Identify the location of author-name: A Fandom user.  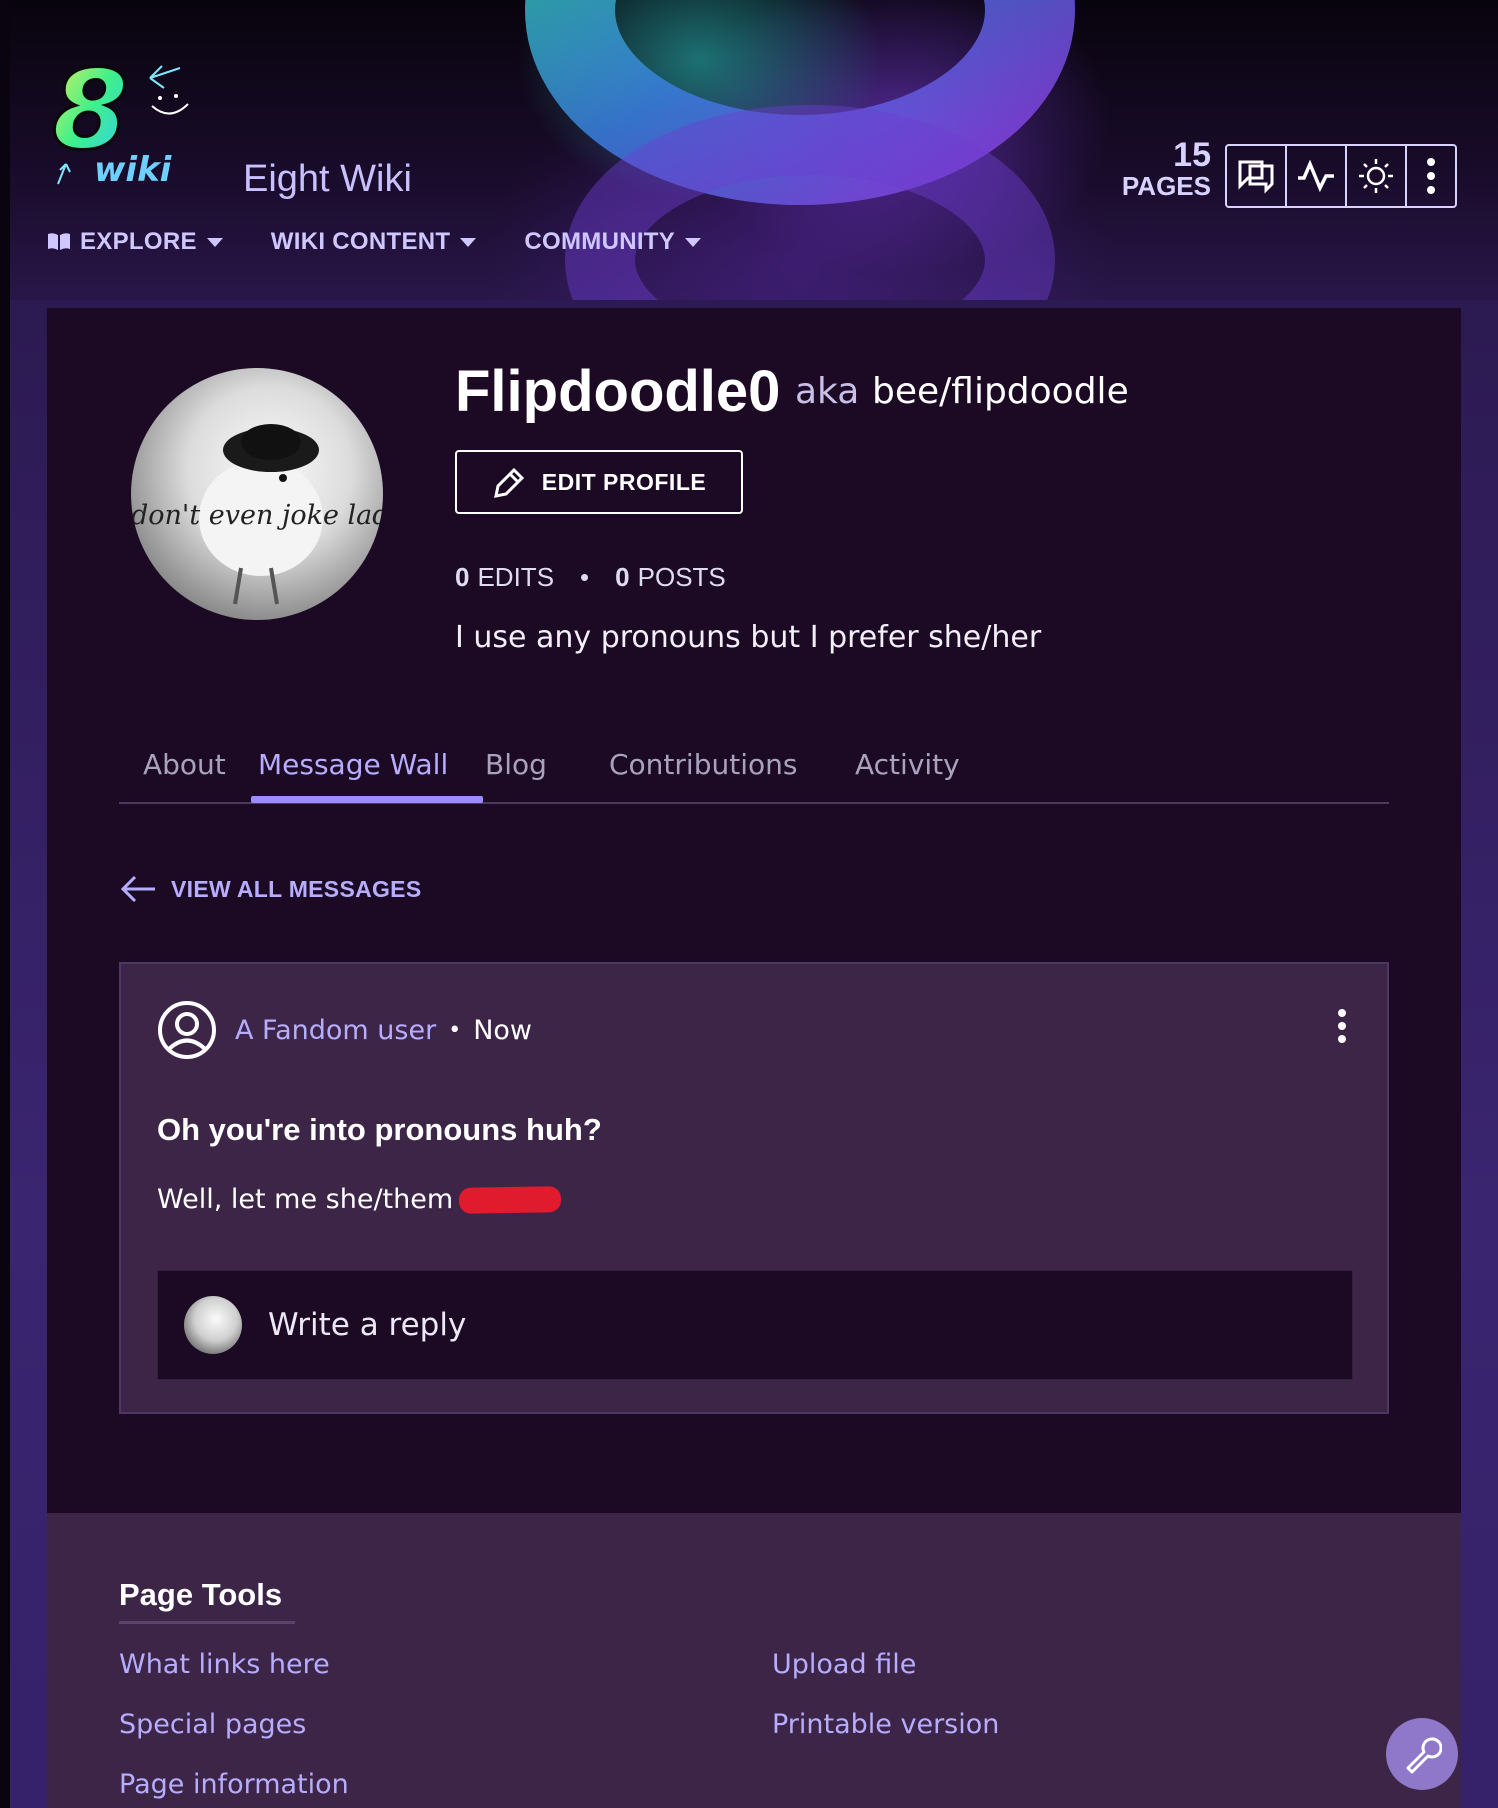
(335, 1030).